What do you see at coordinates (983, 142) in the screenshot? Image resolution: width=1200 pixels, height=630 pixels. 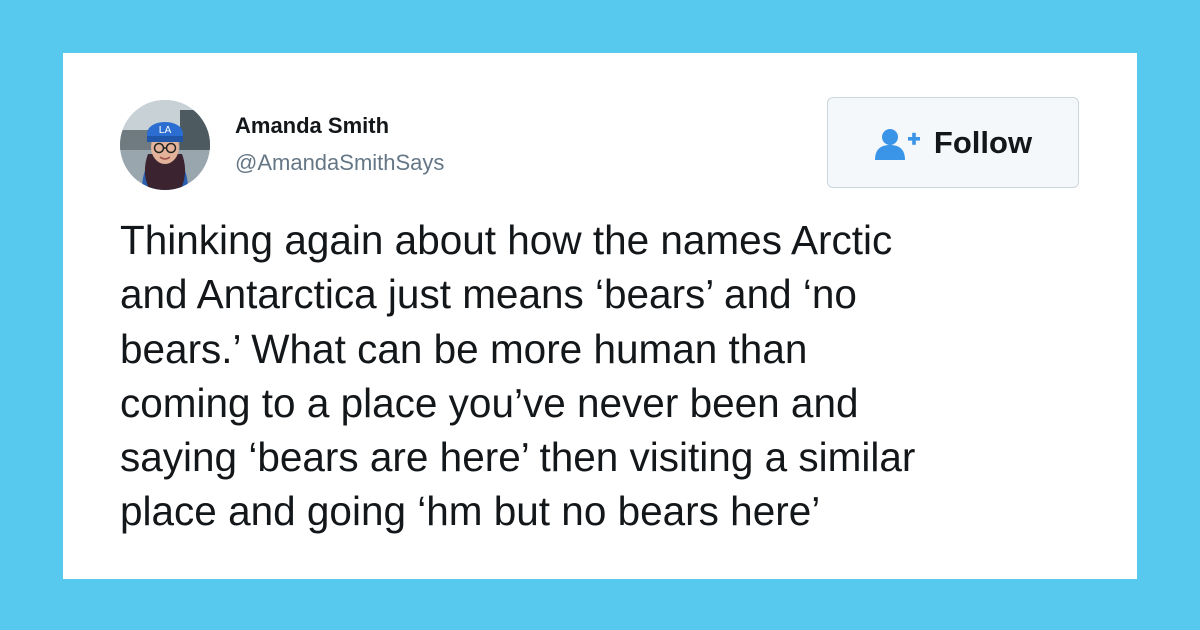 I see `follow-label: Follow` at bounding box center [983, 142].